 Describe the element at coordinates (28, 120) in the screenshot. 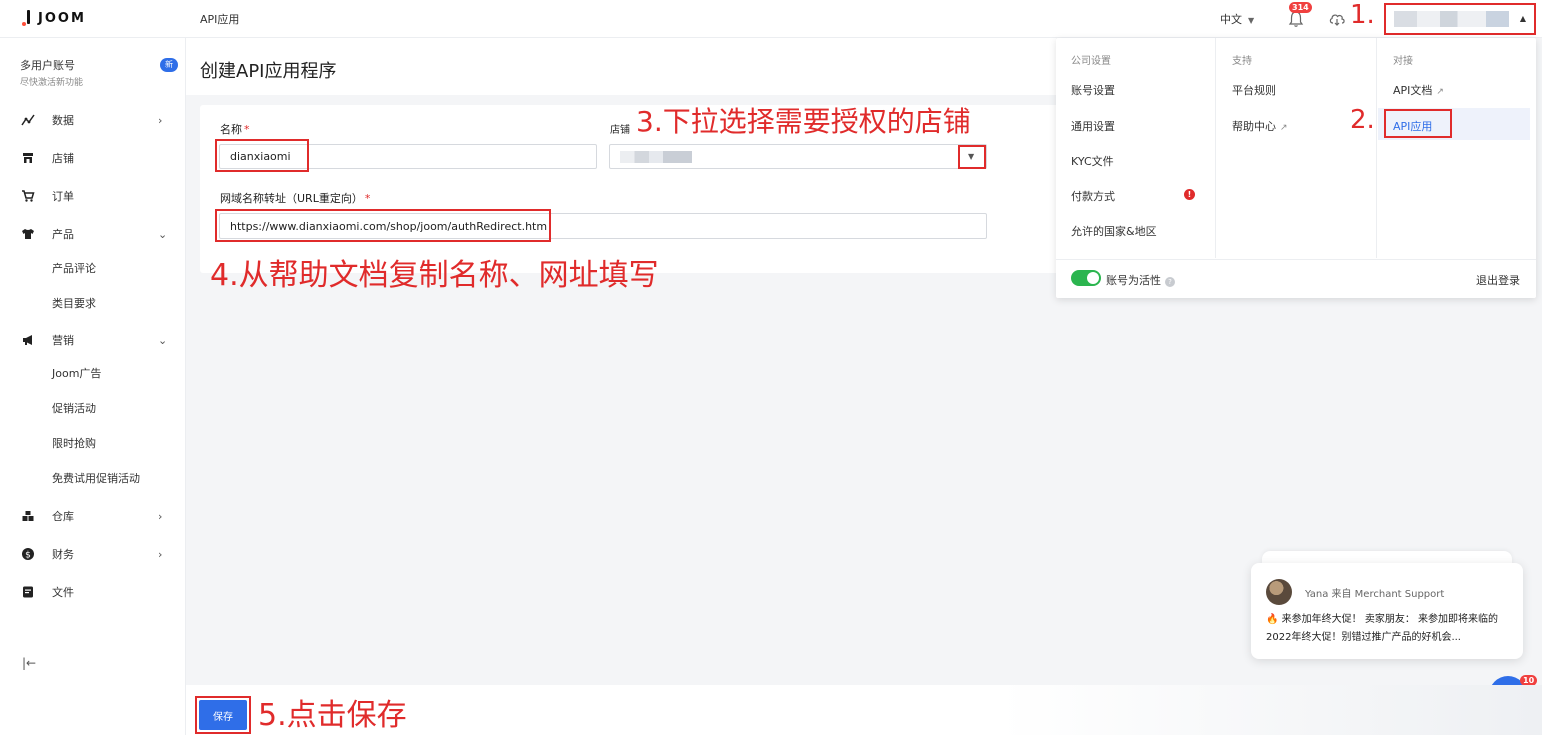

I see `chart-line-icon` at that location.